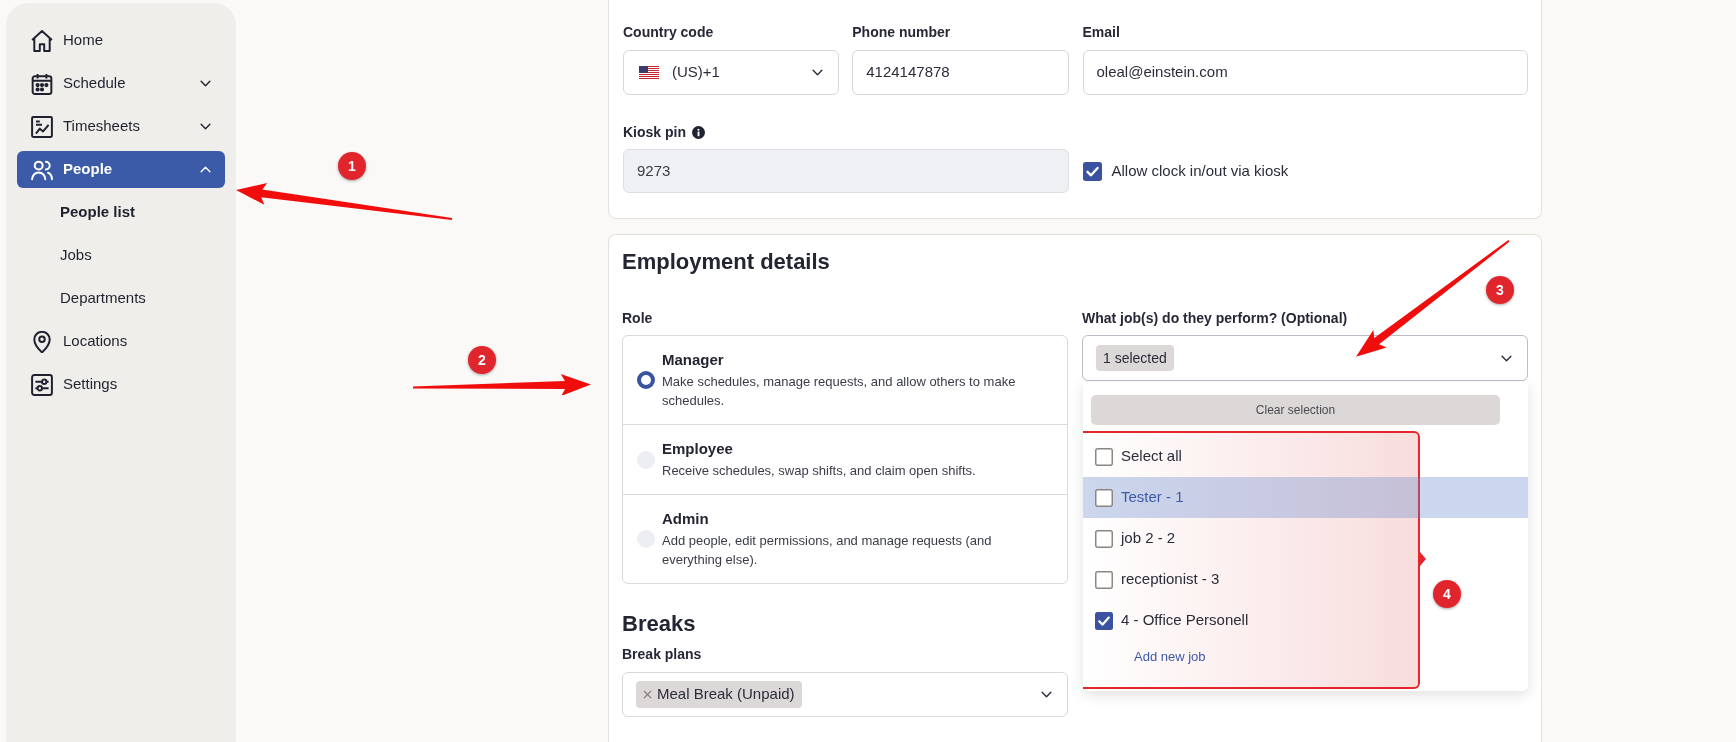  Describe the element at coordinates (646, 380) in the screenshot. I see `radio-button` at that location.